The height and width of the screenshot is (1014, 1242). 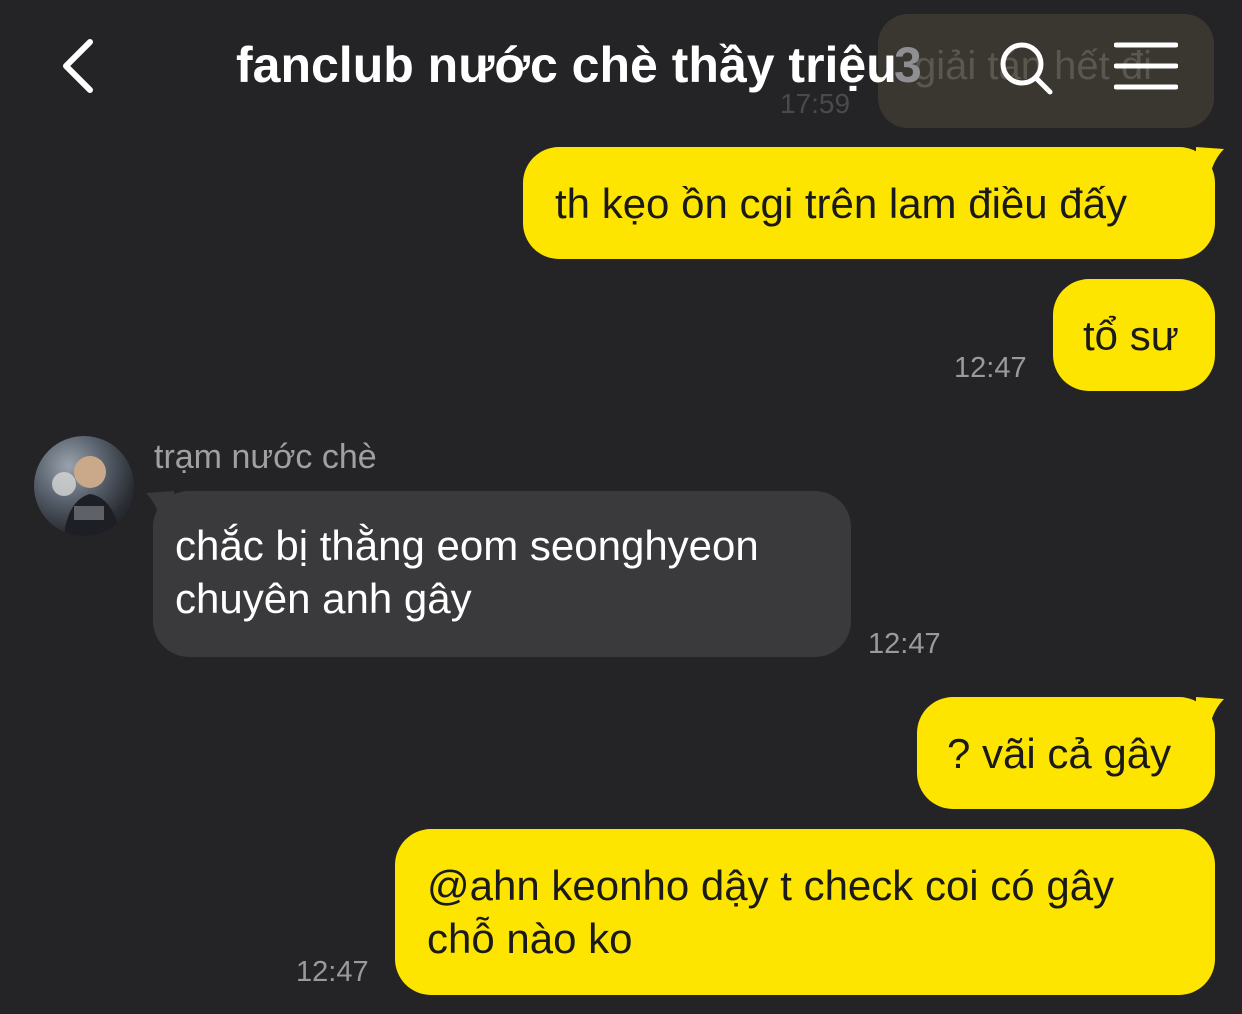 What do you see at coordinates (467, 545) in the screenshot?
I see `message-text-line: chắc bị thằng eom seonghyeon` at bounding box center [467, 545].